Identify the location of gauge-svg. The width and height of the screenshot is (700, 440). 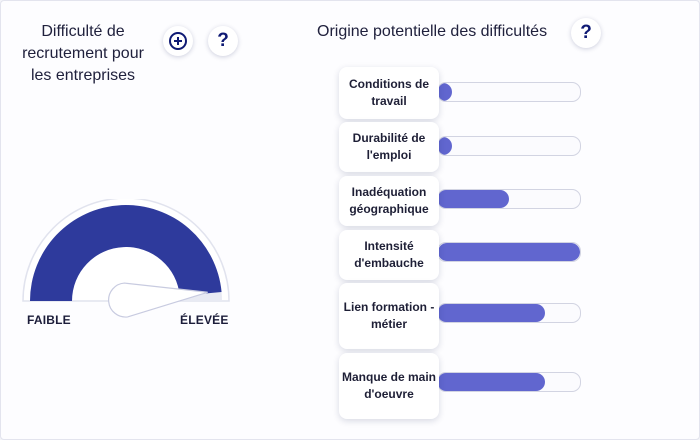
(126, 257).